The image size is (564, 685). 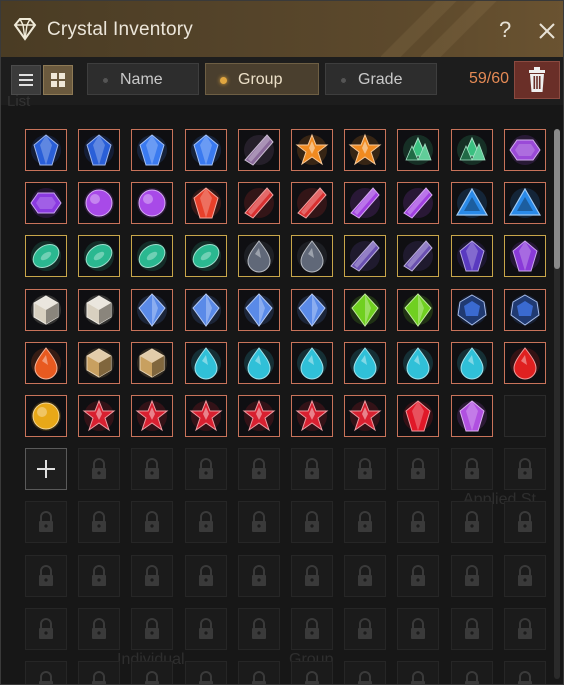 What do you see at coordinates (525, 416) in the screenshot?
I see `empty-slot` at bounding box center [525, 416].